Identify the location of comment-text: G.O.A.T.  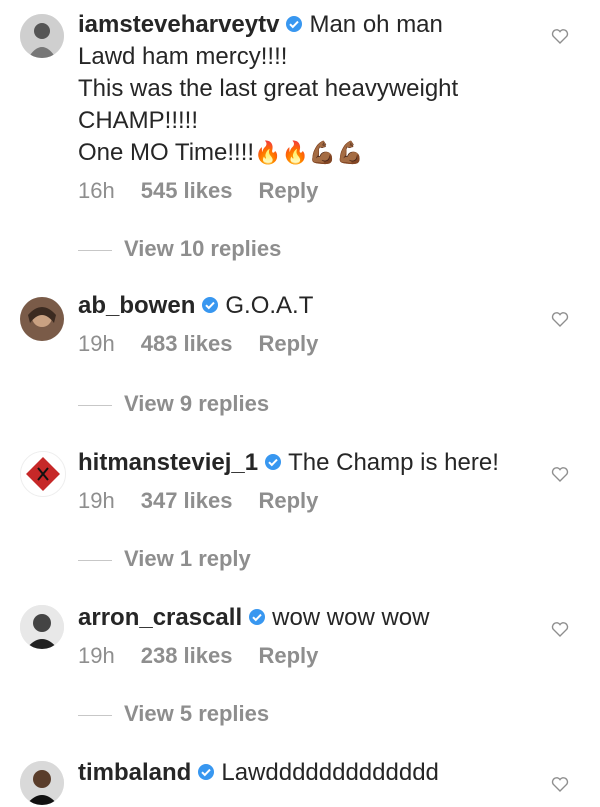
(269, 305).